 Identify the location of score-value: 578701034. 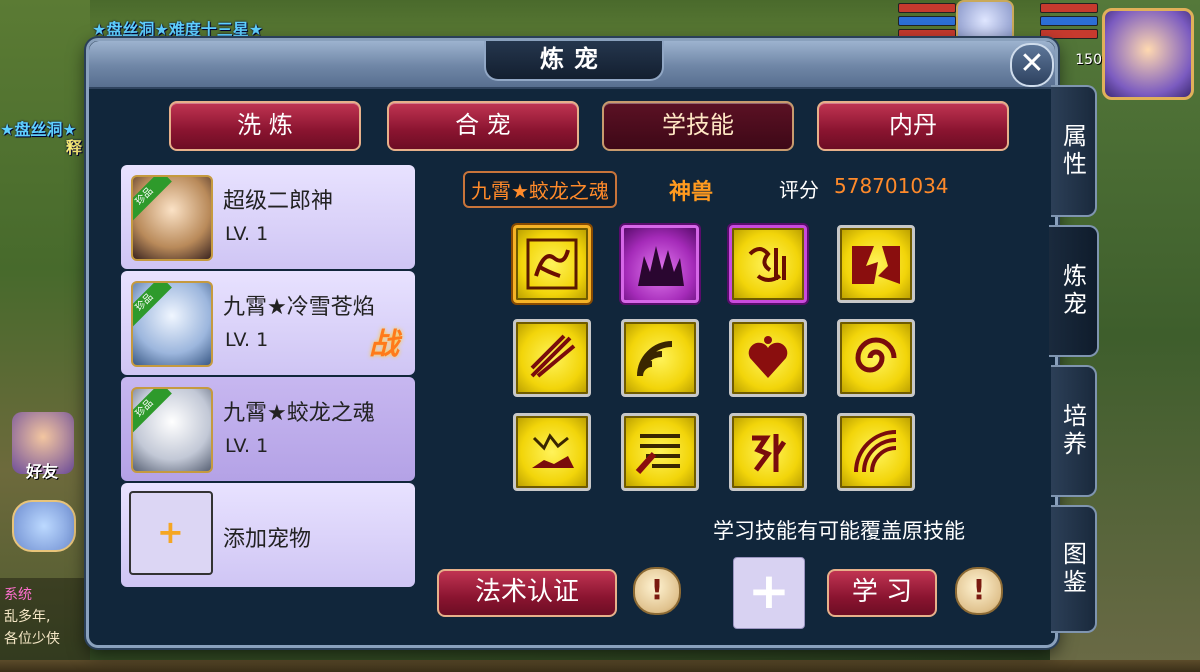
(891, 186).